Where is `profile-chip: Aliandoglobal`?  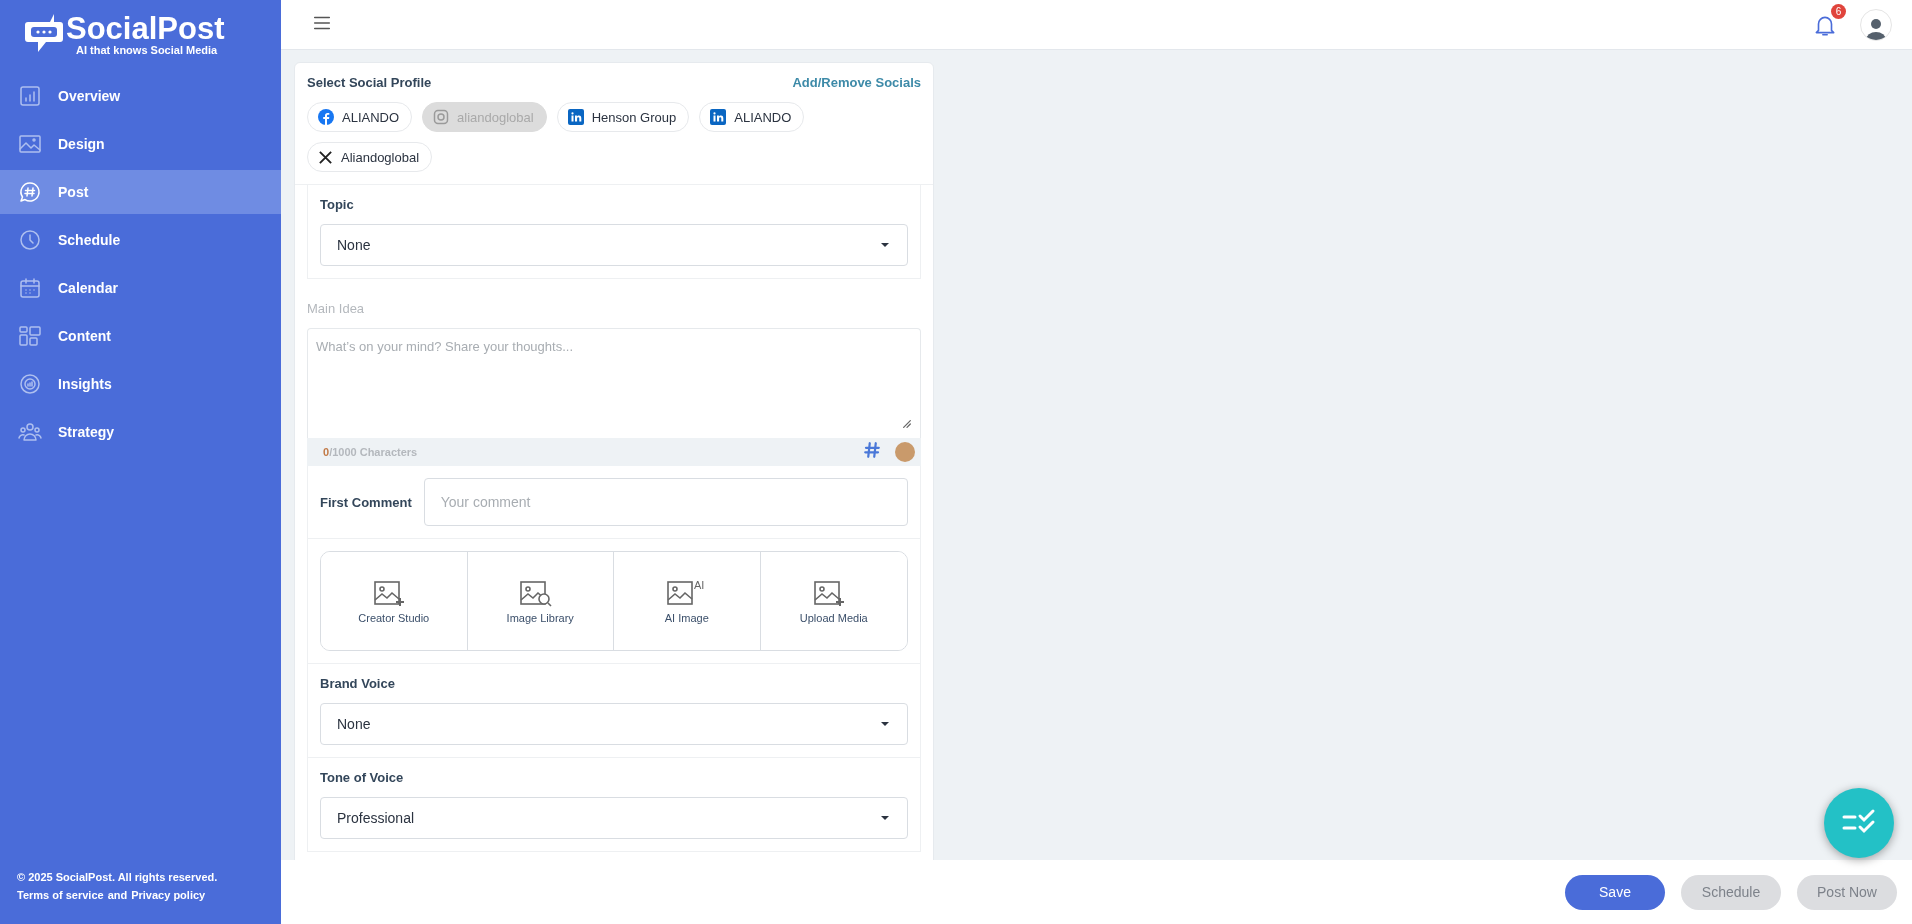 profile-chip: Aliandoglobal is located at coordinates (370, 157).